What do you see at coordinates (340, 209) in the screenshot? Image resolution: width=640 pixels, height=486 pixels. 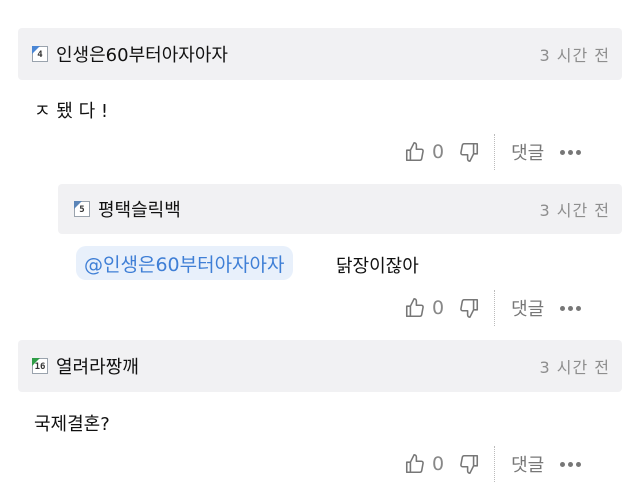 I see `reply-header: 5 평택슬릭백 3 시간 전` at bounding box center [340, 209].